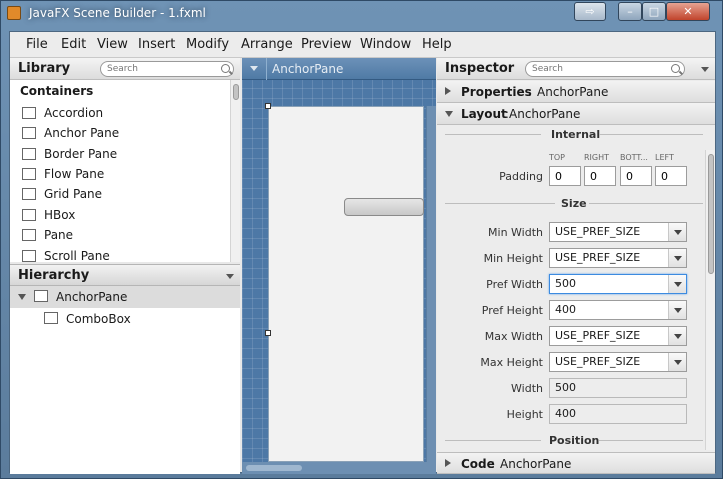 Image resolution: width=723 pixels, height=479 pixels. Describe the element at coordinates (598, 335) in the screenshot. I see `max-width-value: USE_PREF_SIZE` at that location.